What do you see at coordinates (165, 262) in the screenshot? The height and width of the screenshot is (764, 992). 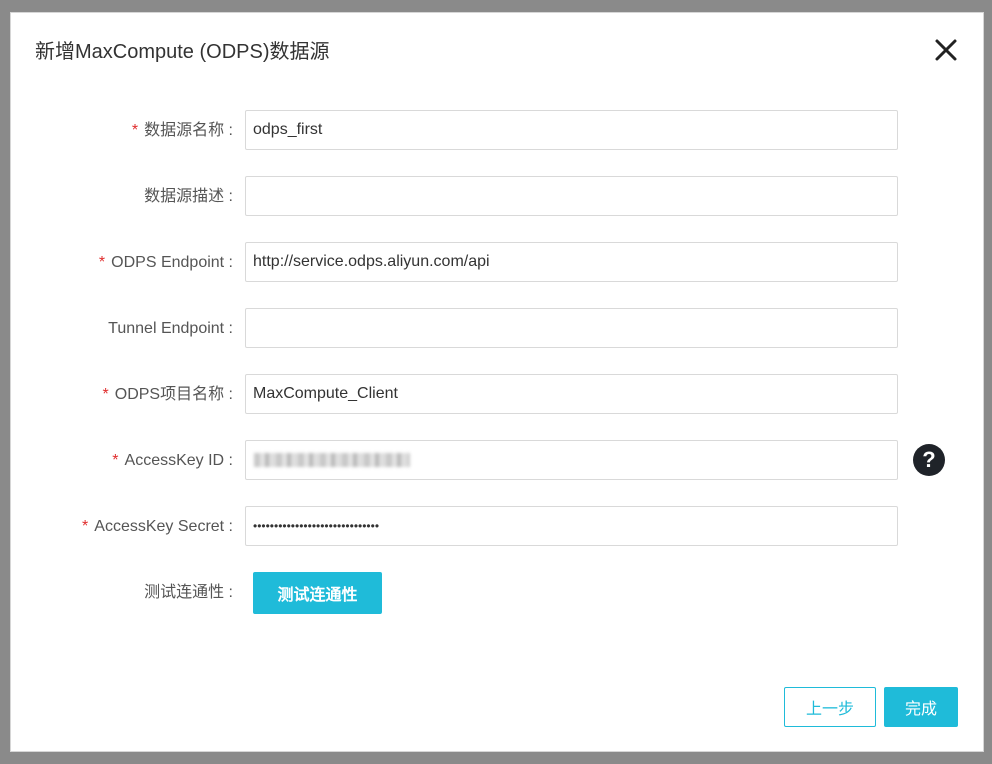 I see `odps-endpoint-label: * ODPS Endpoint :` at bounding box center [165, 262].